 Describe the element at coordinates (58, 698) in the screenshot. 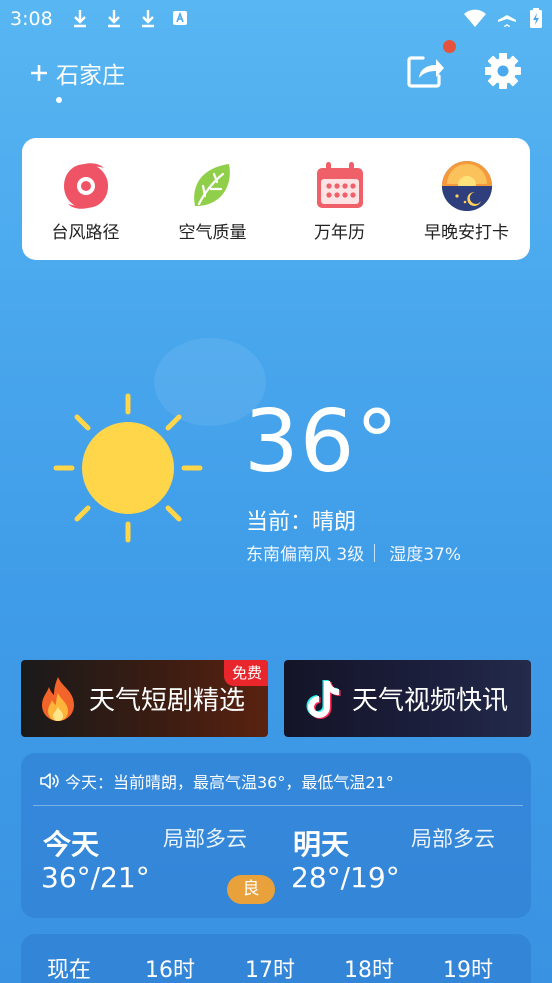

I see `fire-icon` at that location.